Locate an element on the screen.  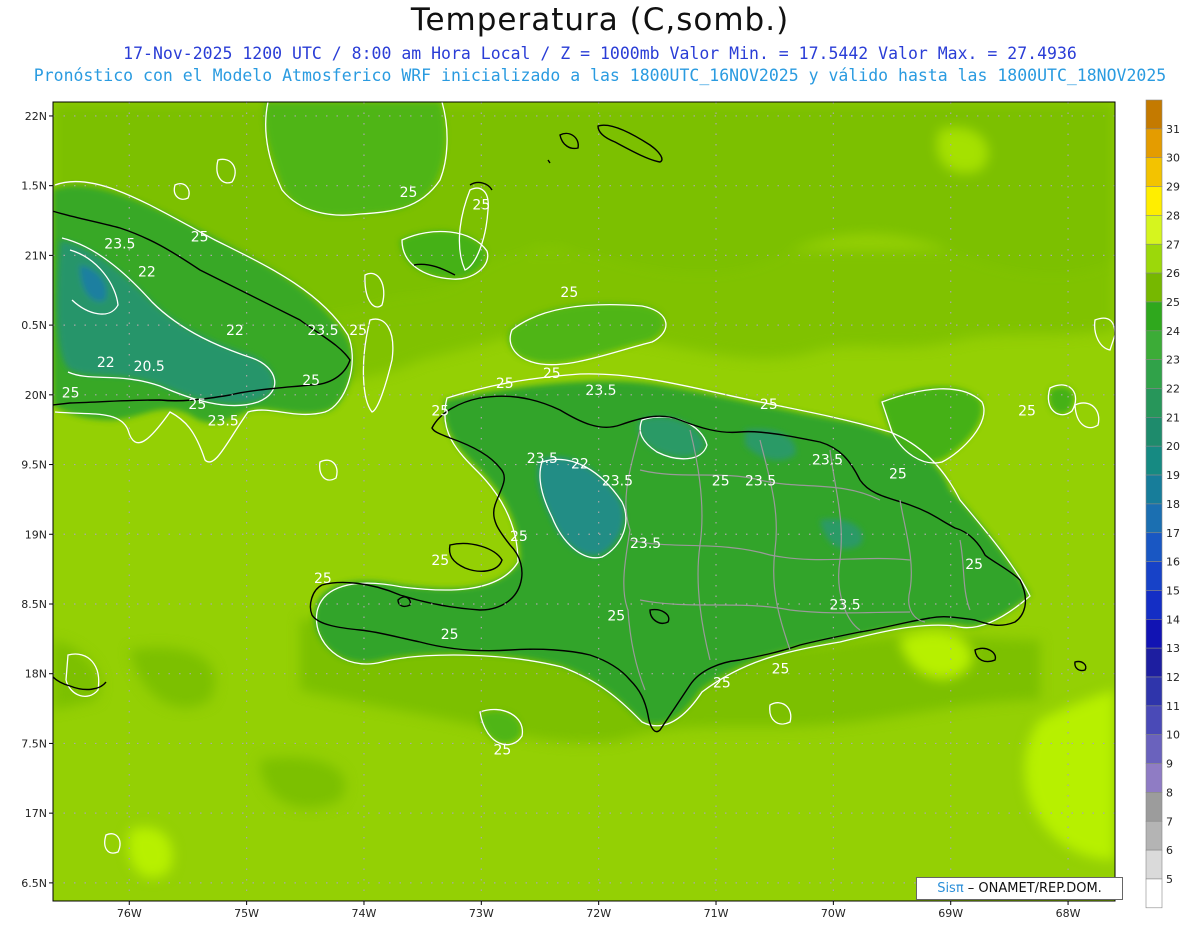
colorbar-label: 17 is located at coordinates (1173, 533).